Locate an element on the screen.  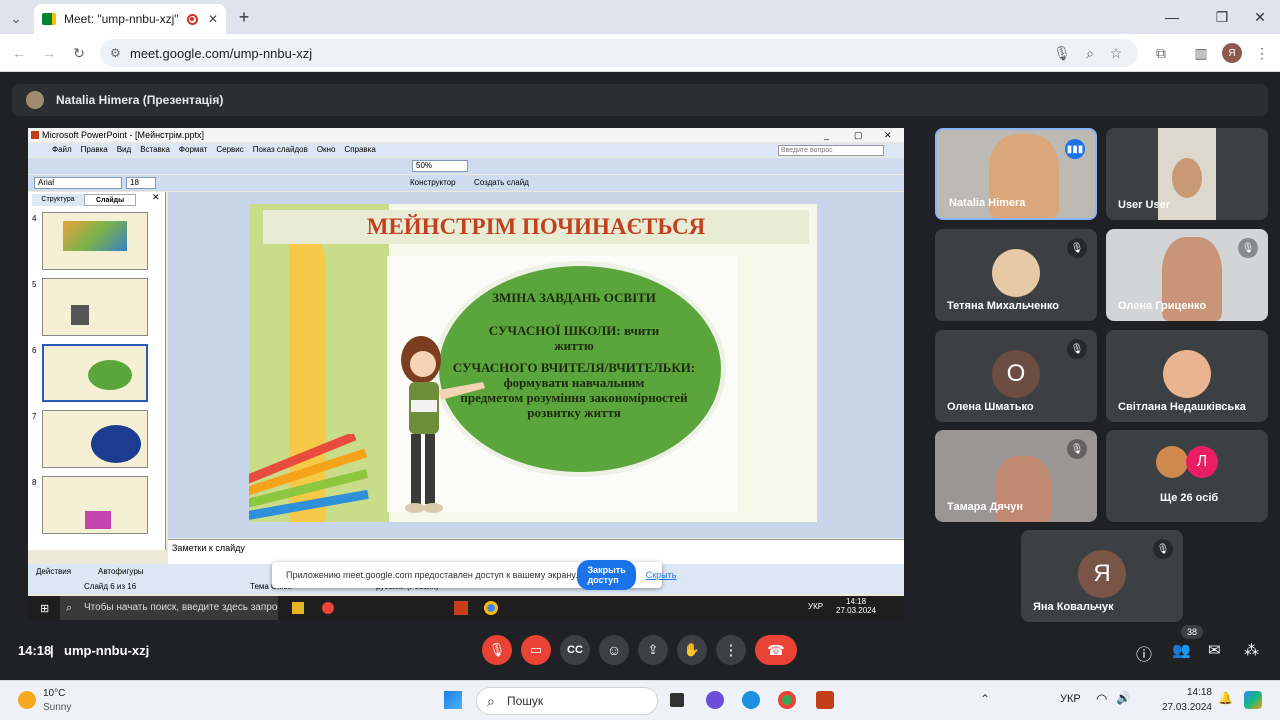
activities-icon: ⁂ is located at coordinates (1251, 650).